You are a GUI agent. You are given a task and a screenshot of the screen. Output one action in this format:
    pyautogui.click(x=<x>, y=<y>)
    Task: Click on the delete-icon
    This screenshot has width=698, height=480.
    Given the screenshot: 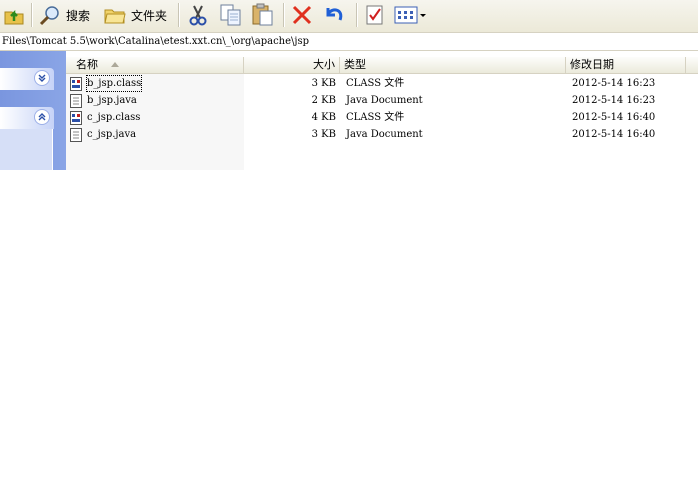 What is the action you would take?
    pyautogui.click(x=302, y=15)
    